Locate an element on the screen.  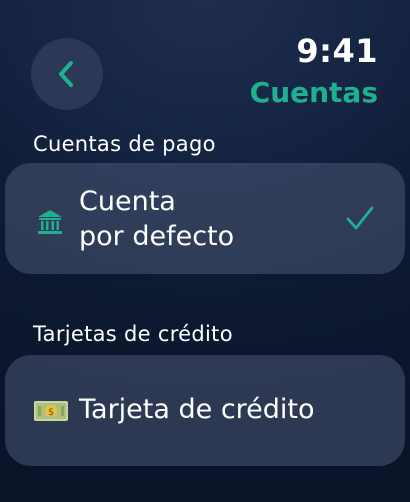
section-header-payment: Cuentas de pago is located at coordinates (124, 144).